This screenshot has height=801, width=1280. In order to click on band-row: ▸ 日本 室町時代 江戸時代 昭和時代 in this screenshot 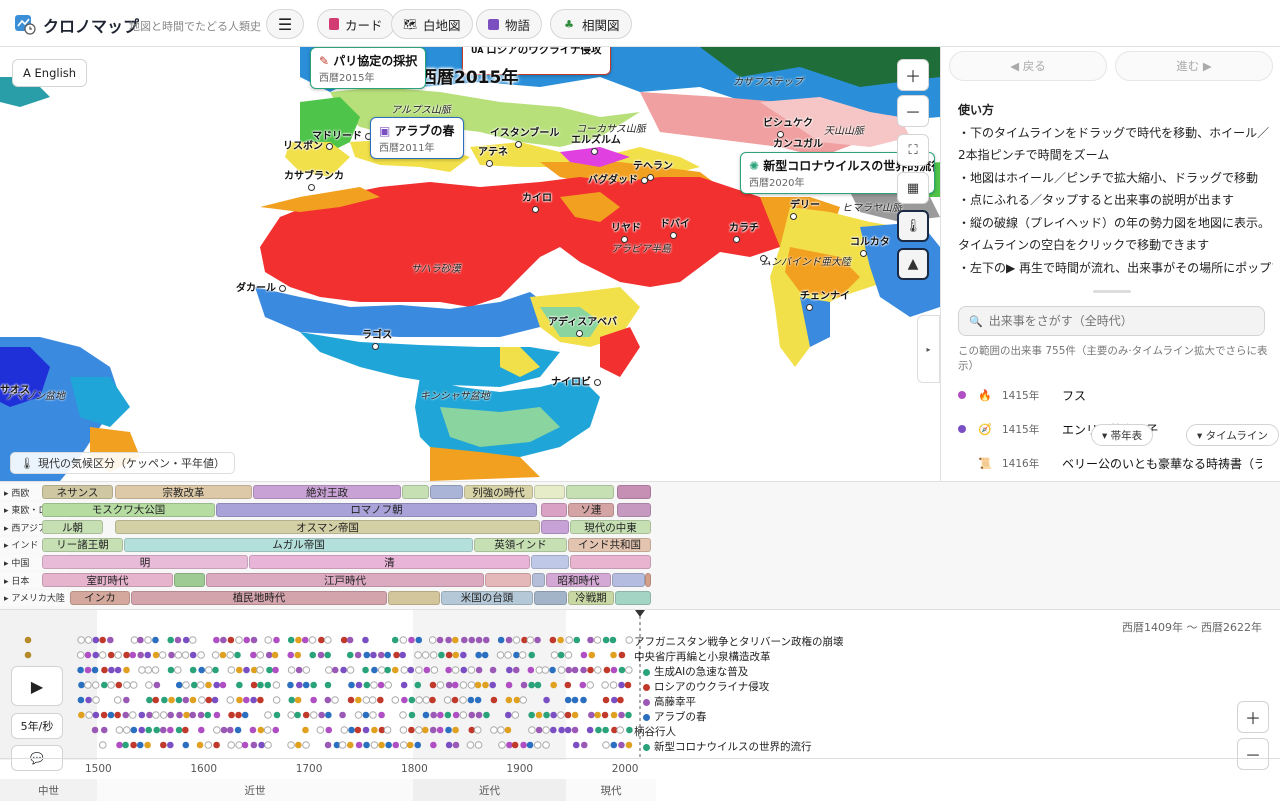, I will do `click(640, 580)`.